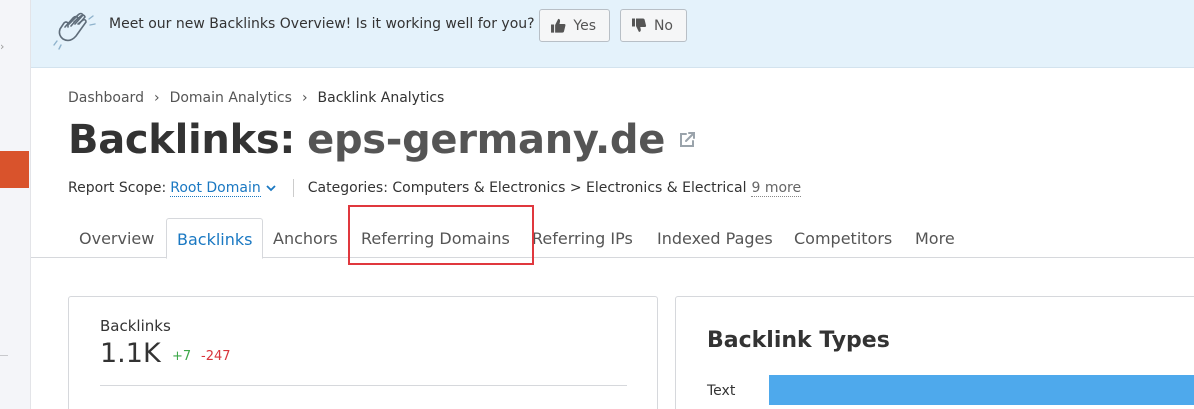 This screenshot has height=409, width=1194. What do you see at coordinates (116, 238) in the screenshot?
I see `tab-overview: Overview` at bounding box center [116, 238].